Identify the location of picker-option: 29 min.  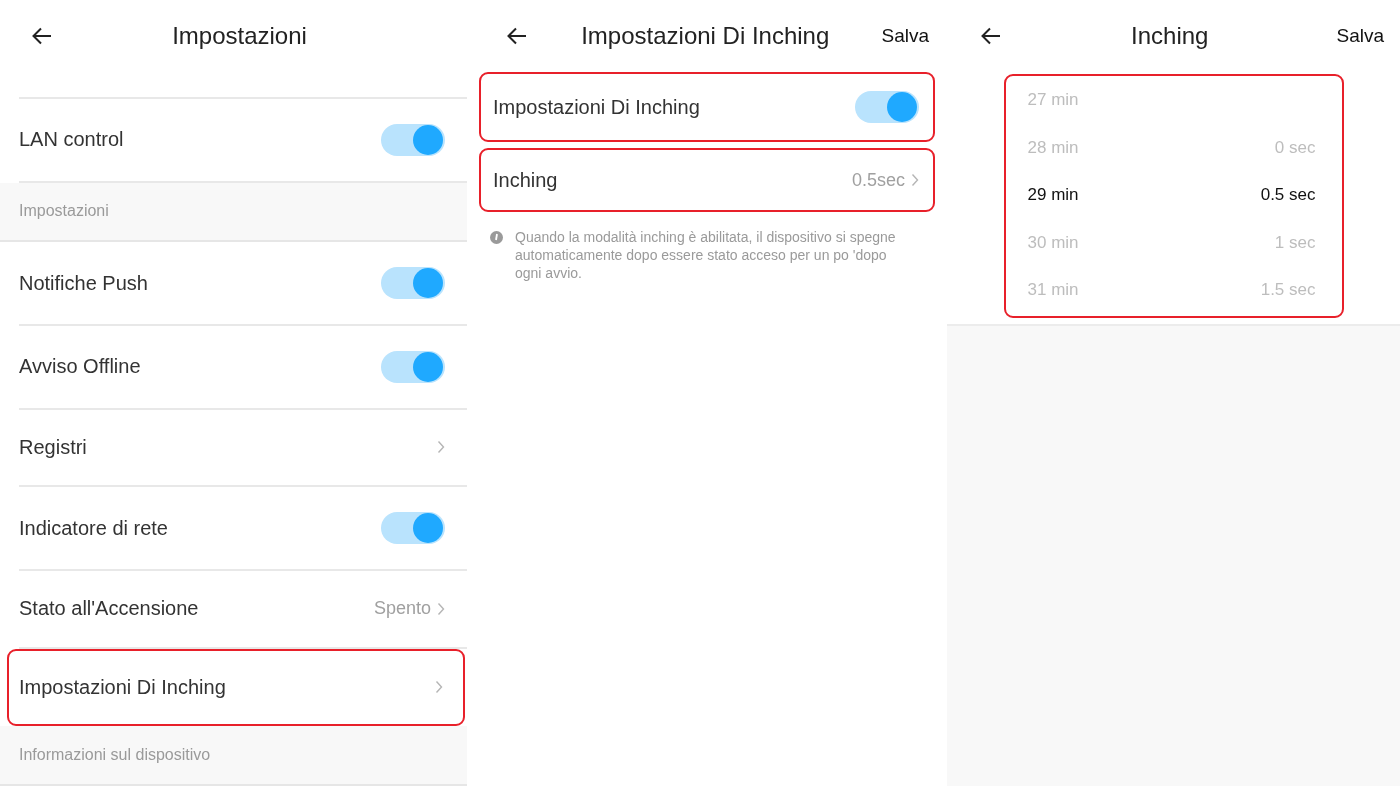
(1053, 195).